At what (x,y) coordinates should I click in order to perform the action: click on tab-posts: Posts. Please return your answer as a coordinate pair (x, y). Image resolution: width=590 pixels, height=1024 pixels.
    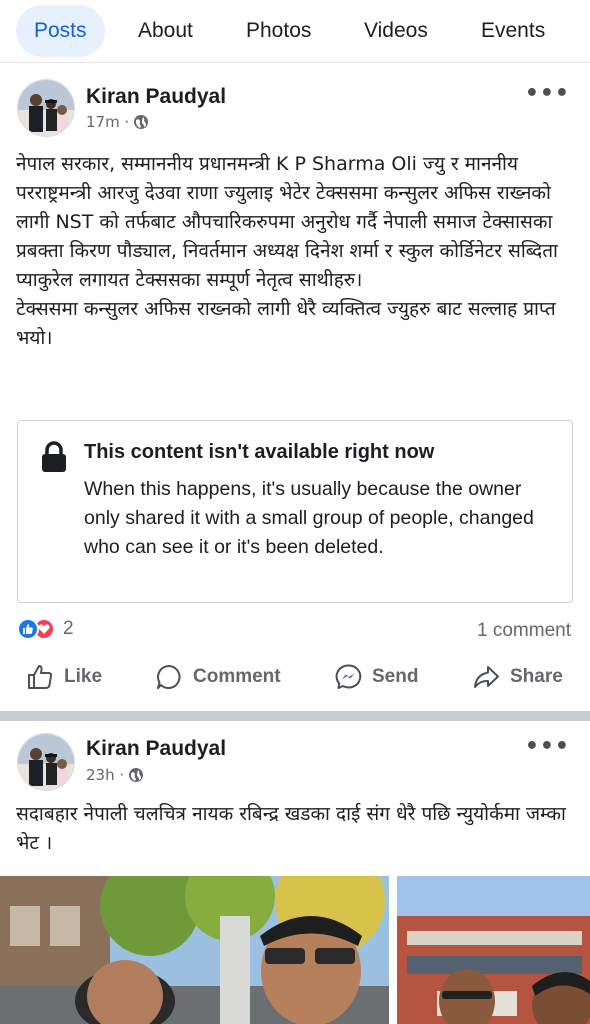
    Looking at the image, I should click on (60, 31).